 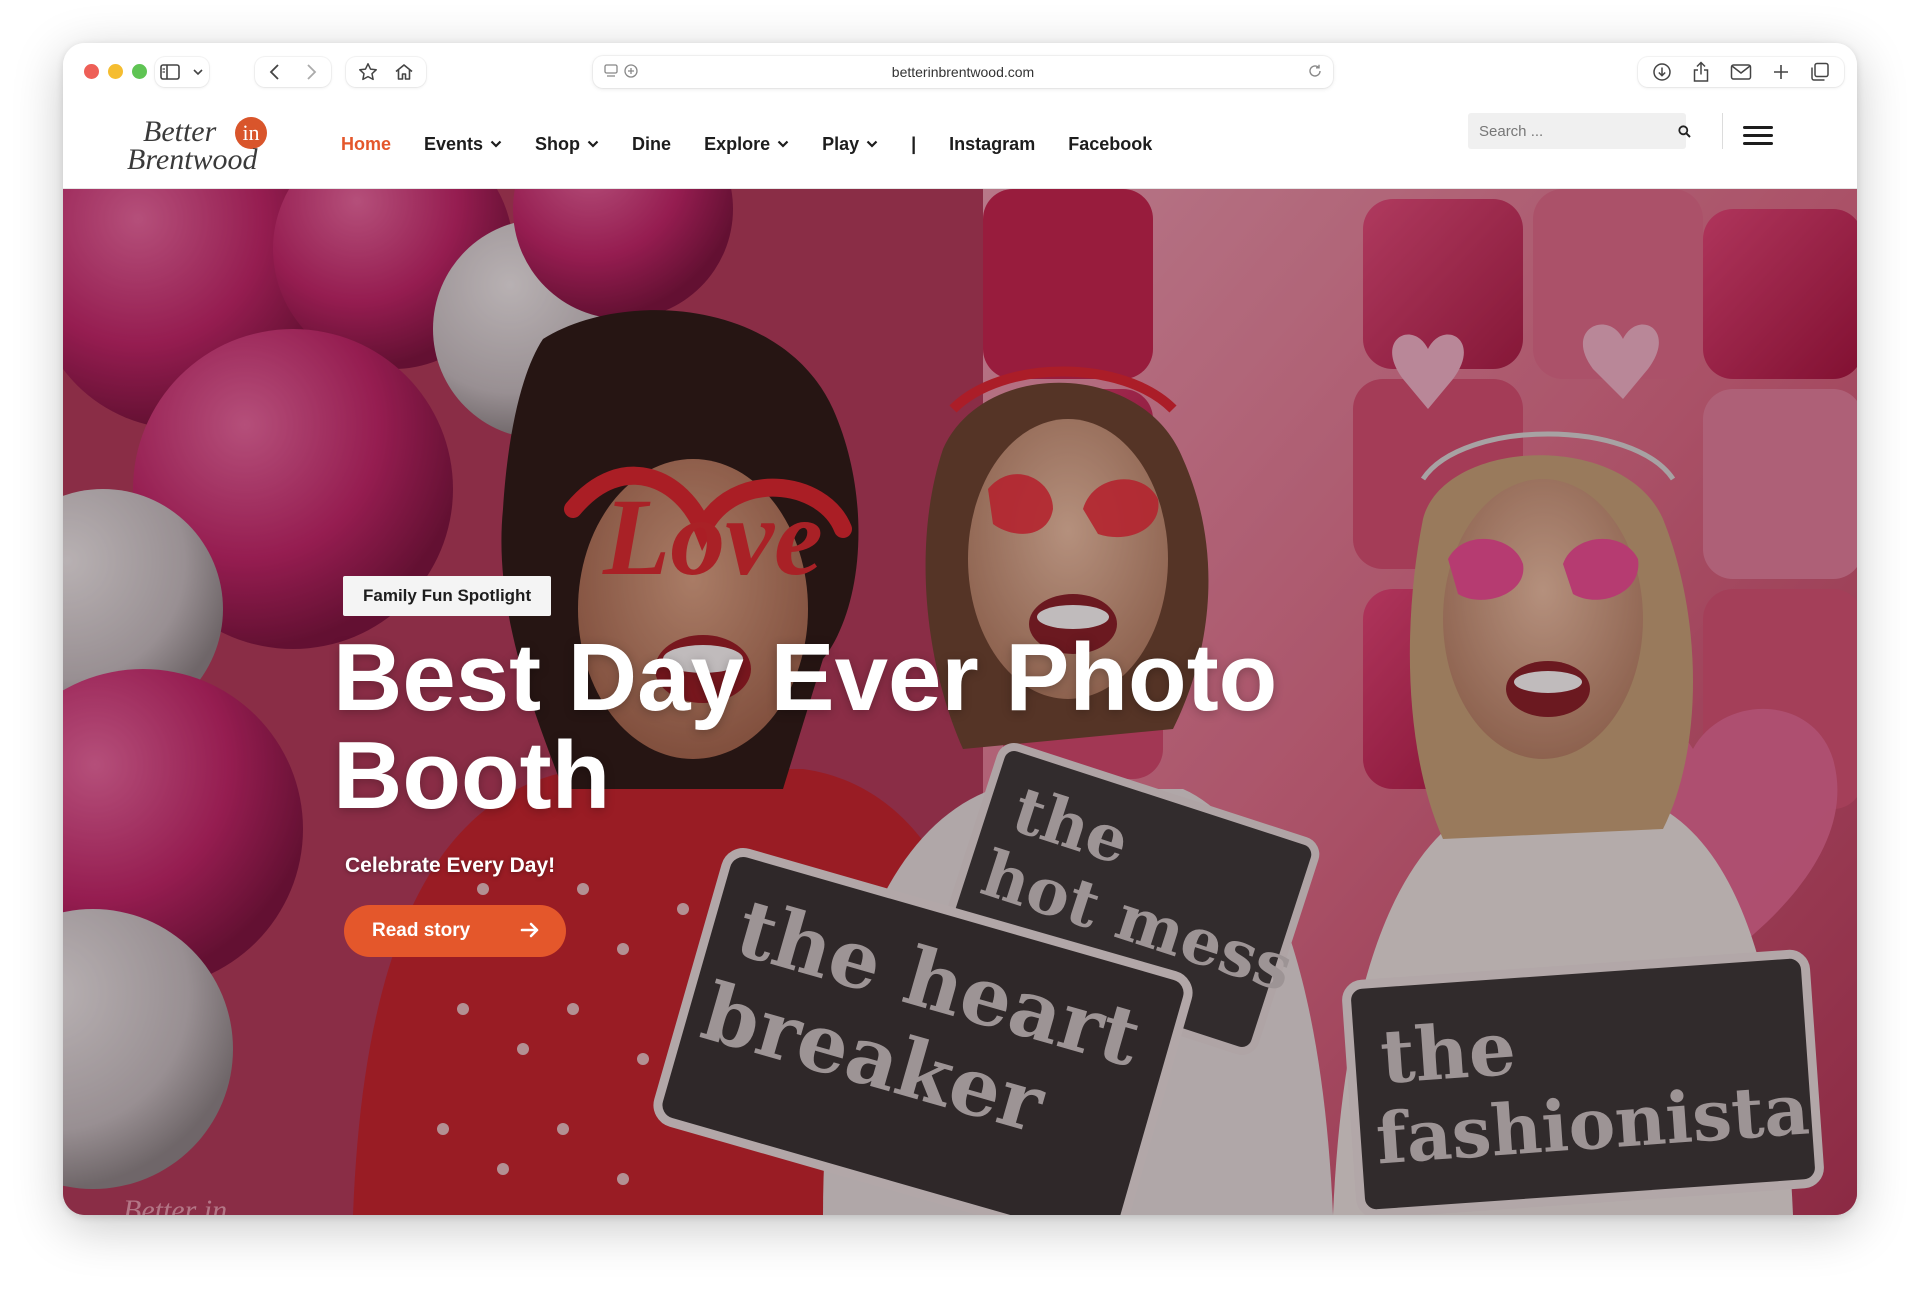 What do you see at coordinates (463, 144) in the screenshot?
I see `nav-item-events: Events` at bounding box center [463, 144].